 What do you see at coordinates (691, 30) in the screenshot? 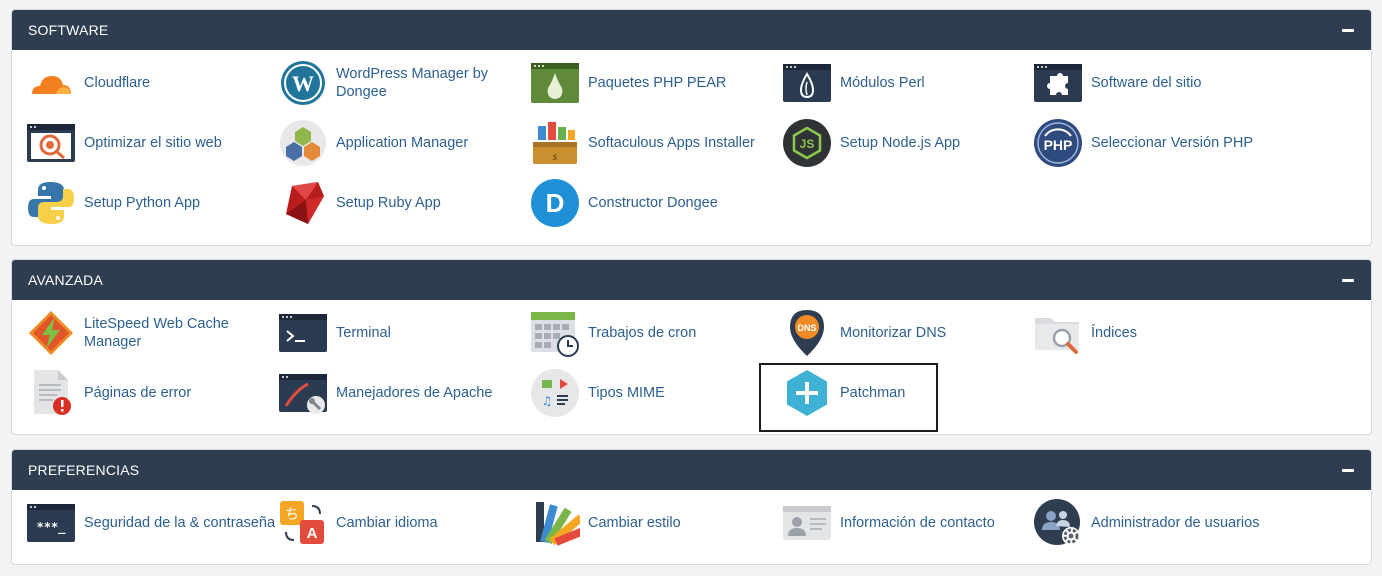
I see `software-header: SOFTWARE` at bounding box center [691, 30].